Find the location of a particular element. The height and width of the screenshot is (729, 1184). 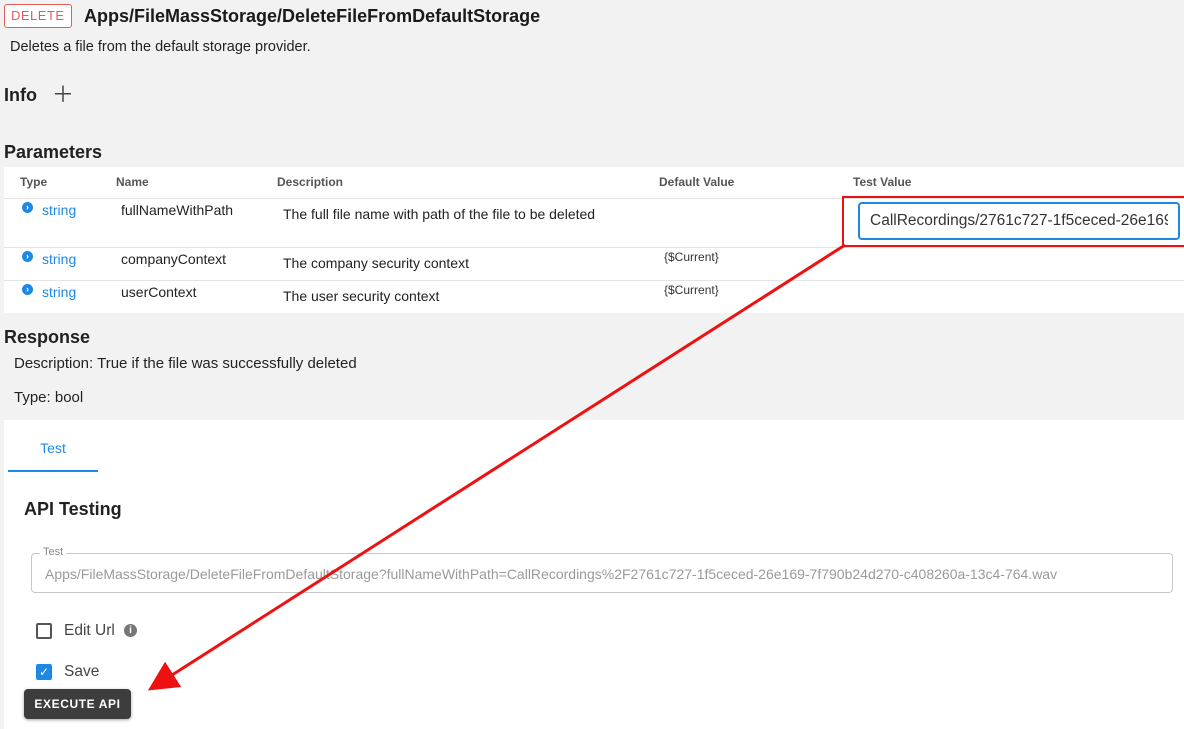

test-value-input is located at coordinates (1019, 221).